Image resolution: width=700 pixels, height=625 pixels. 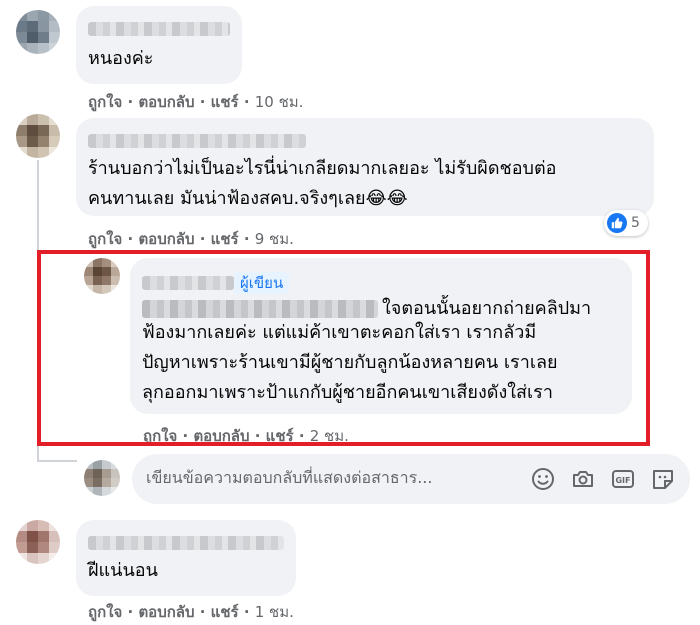 I want to click on sticker-icon, so click(x=663, y=479).